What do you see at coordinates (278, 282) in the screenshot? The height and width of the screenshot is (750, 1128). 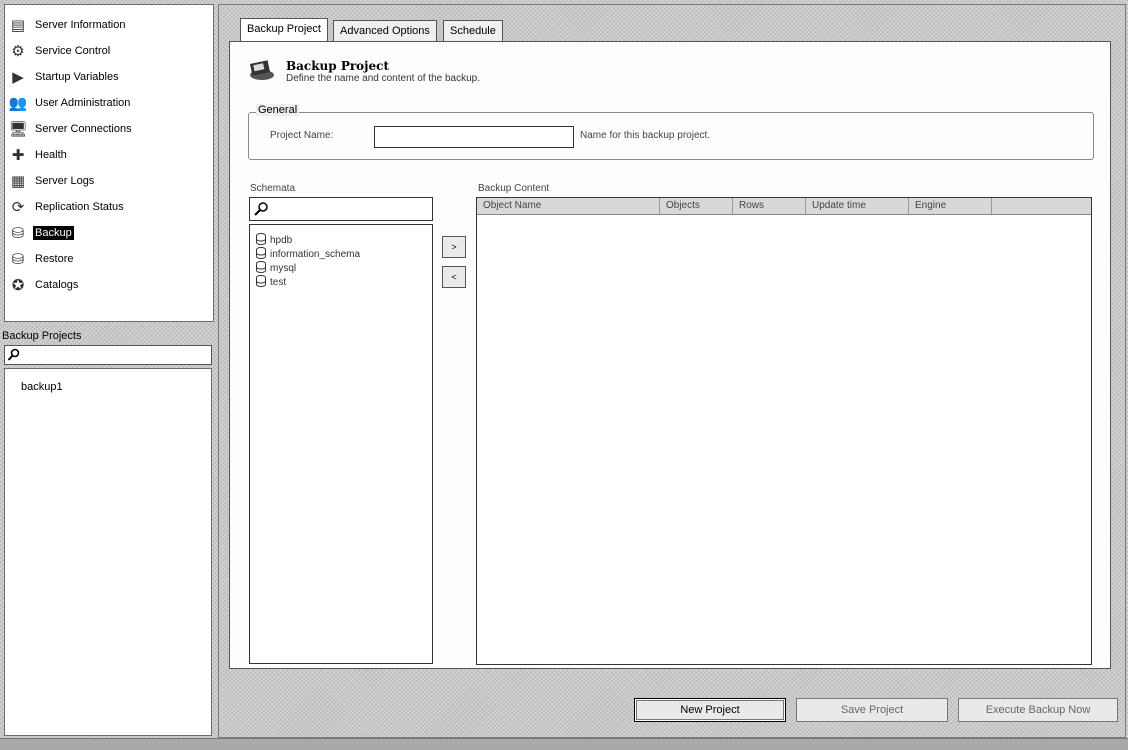 I see `schema-name: test` at bounding box center [278, 282].